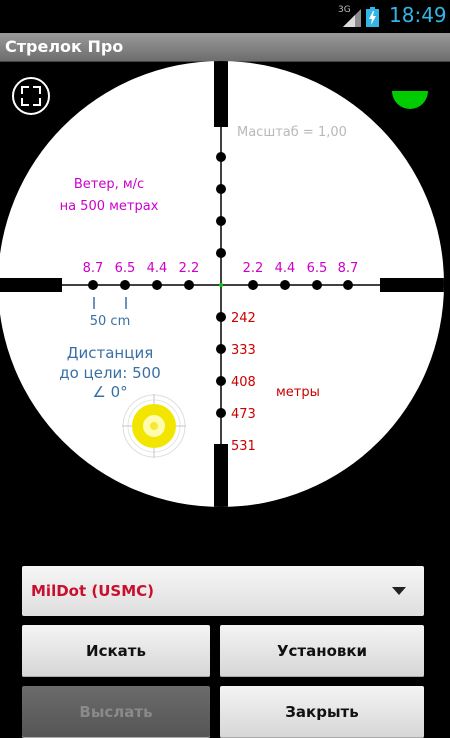 The image size is (450, 738). I want to click on range-value: 242, so click(243, 318).